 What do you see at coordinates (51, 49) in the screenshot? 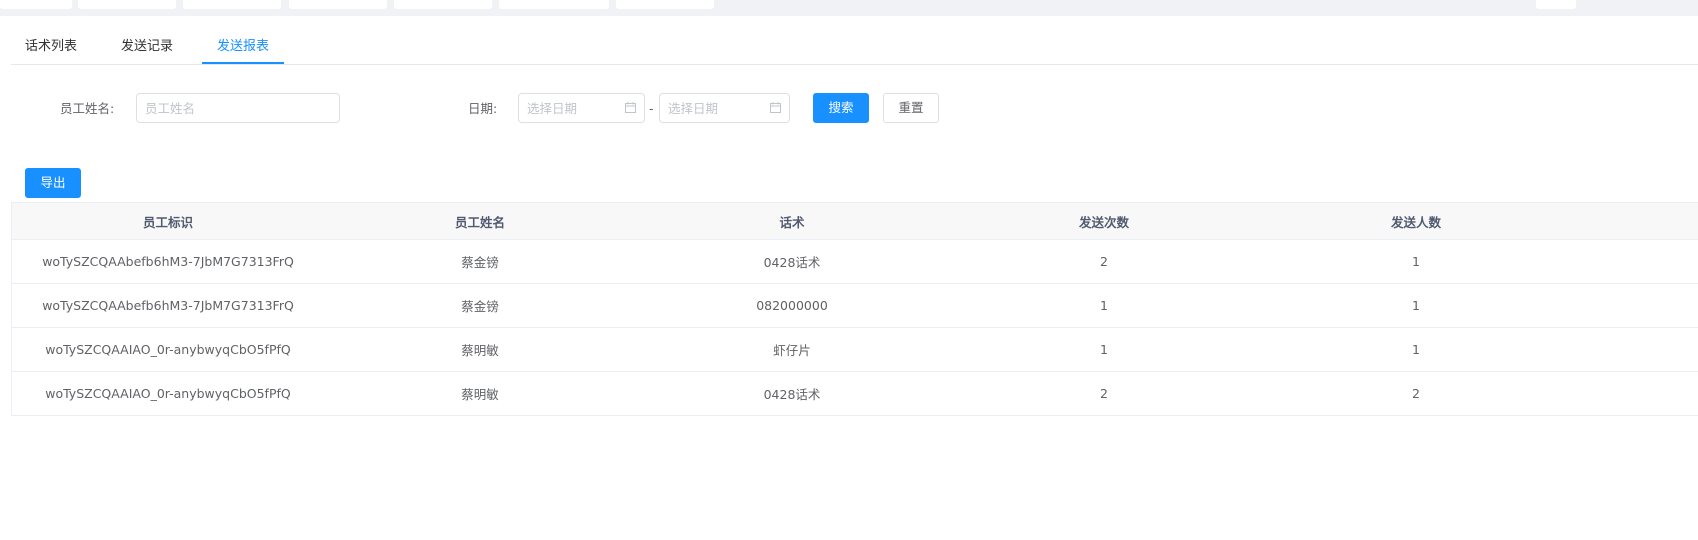
I see `tab-script-list: 话术列表` at bounding box center [51, 49].